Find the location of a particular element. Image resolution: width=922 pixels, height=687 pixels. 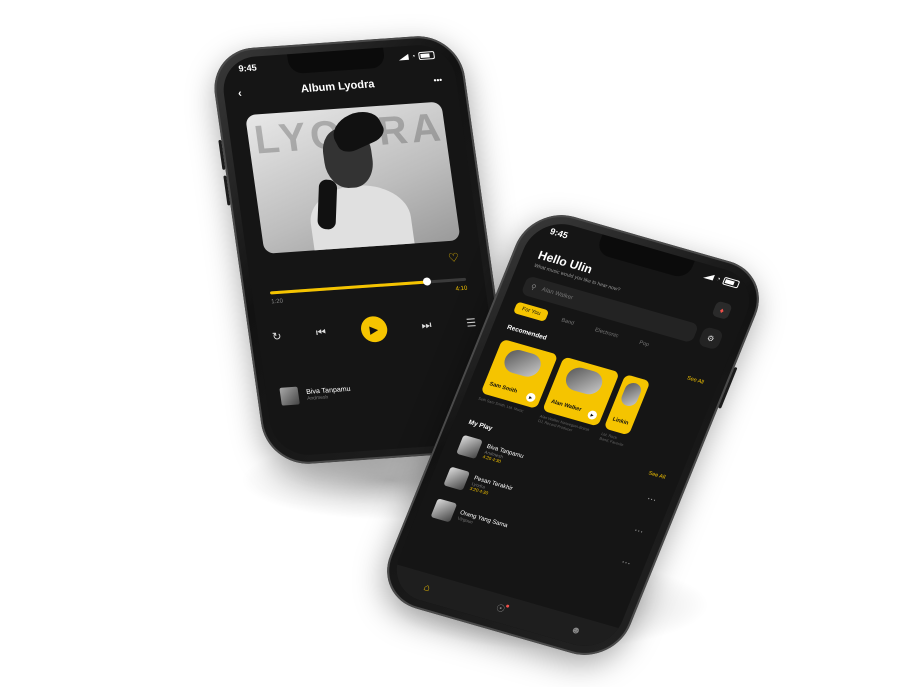

album-cover: LYODRA is located at coordinates (353, 177).